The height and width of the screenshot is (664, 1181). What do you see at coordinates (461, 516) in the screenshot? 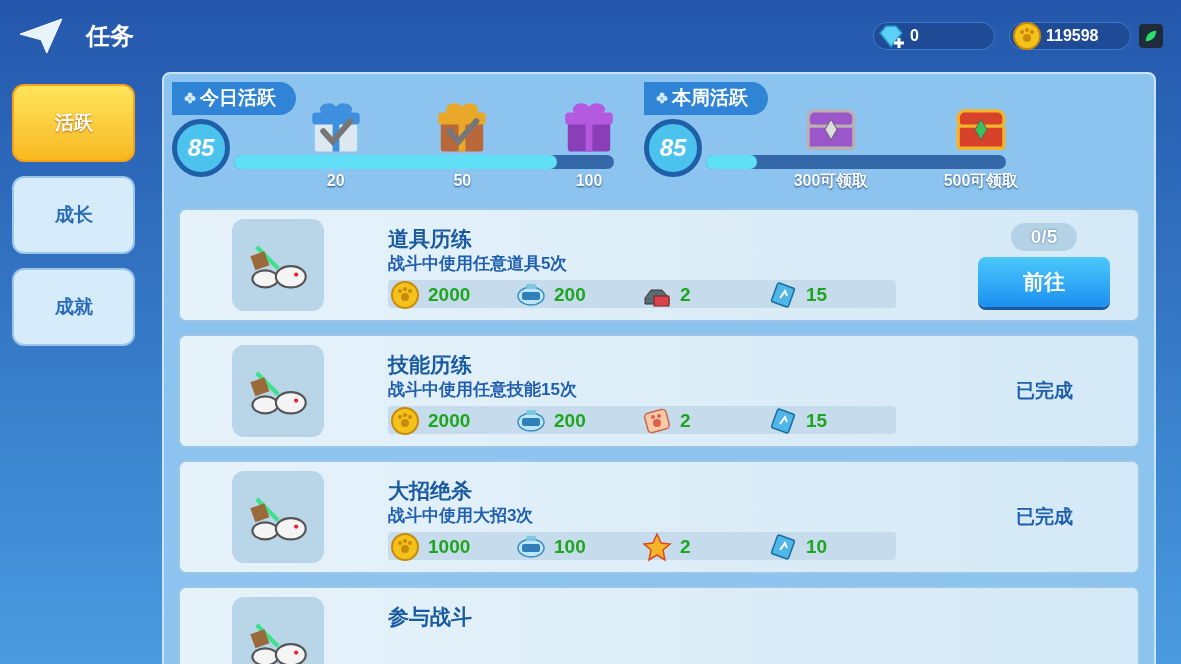
I see `task-description: 战斗中使用大招3次` at bounding box center [461, 516].